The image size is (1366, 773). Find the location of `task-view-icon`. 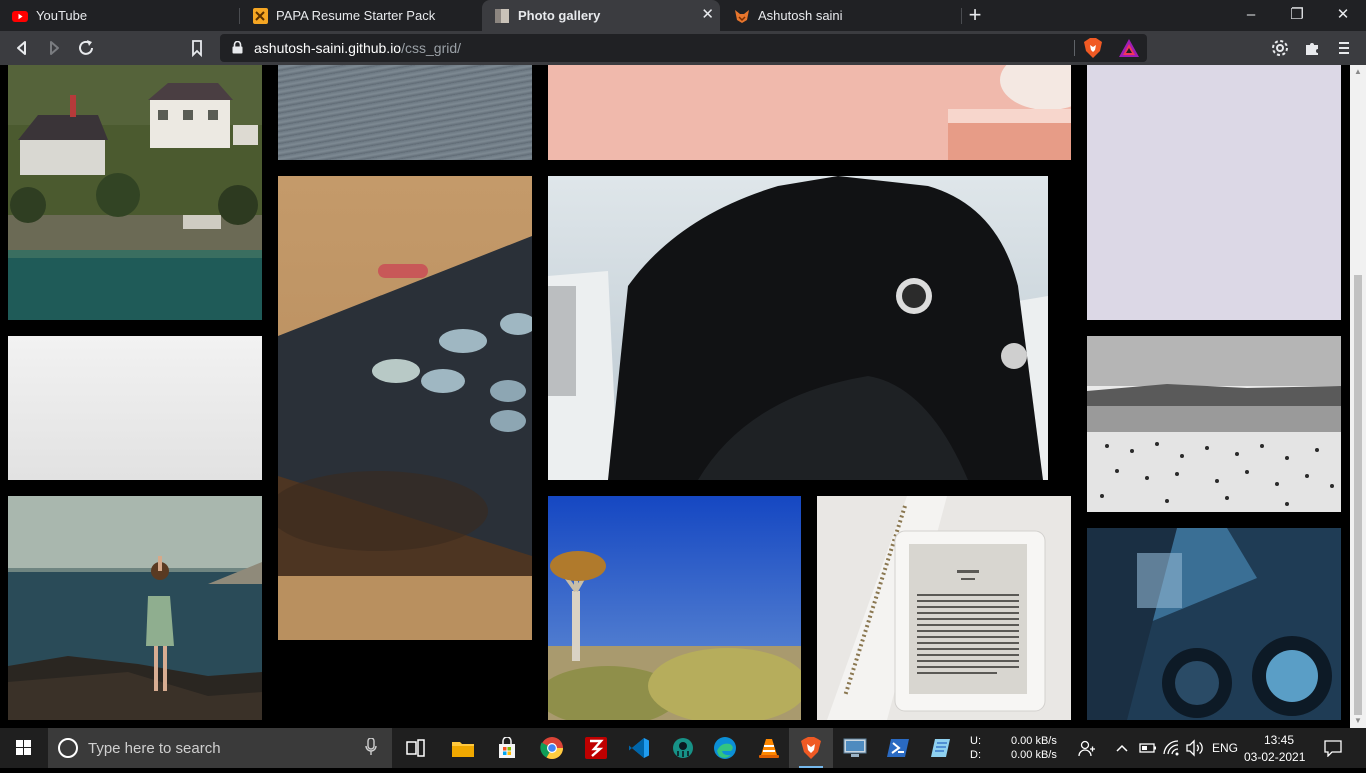

task-view-icon is located at coordinates (416, 748).